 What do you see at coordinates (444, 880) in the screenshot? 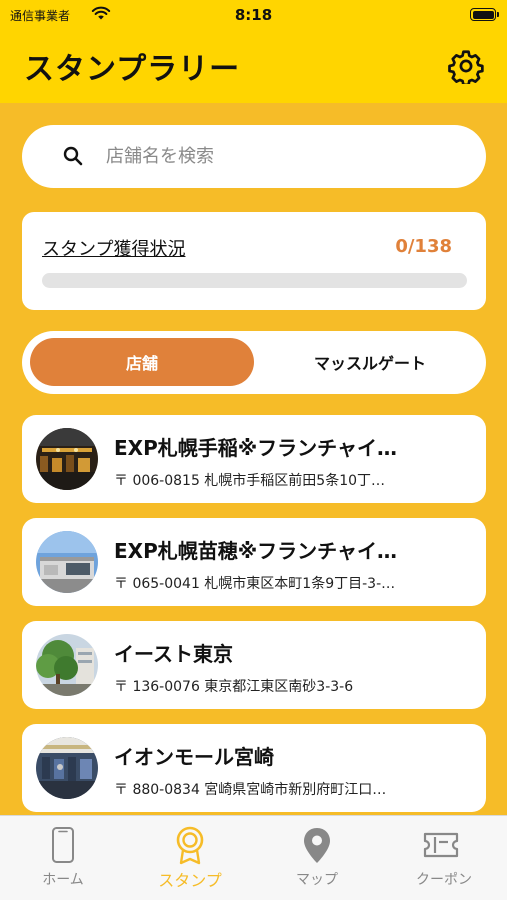
I see `tab-label: クーポン` at bounding box center [444, 880].